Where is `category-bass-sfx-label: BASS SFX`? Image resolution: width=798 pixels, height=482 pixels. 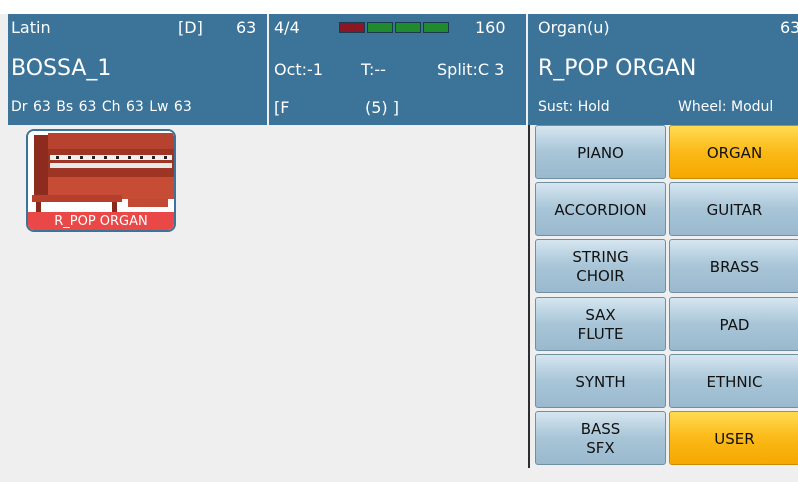
category-bass-sfx-label: BASS SFX is located at coordinates (600, 438).